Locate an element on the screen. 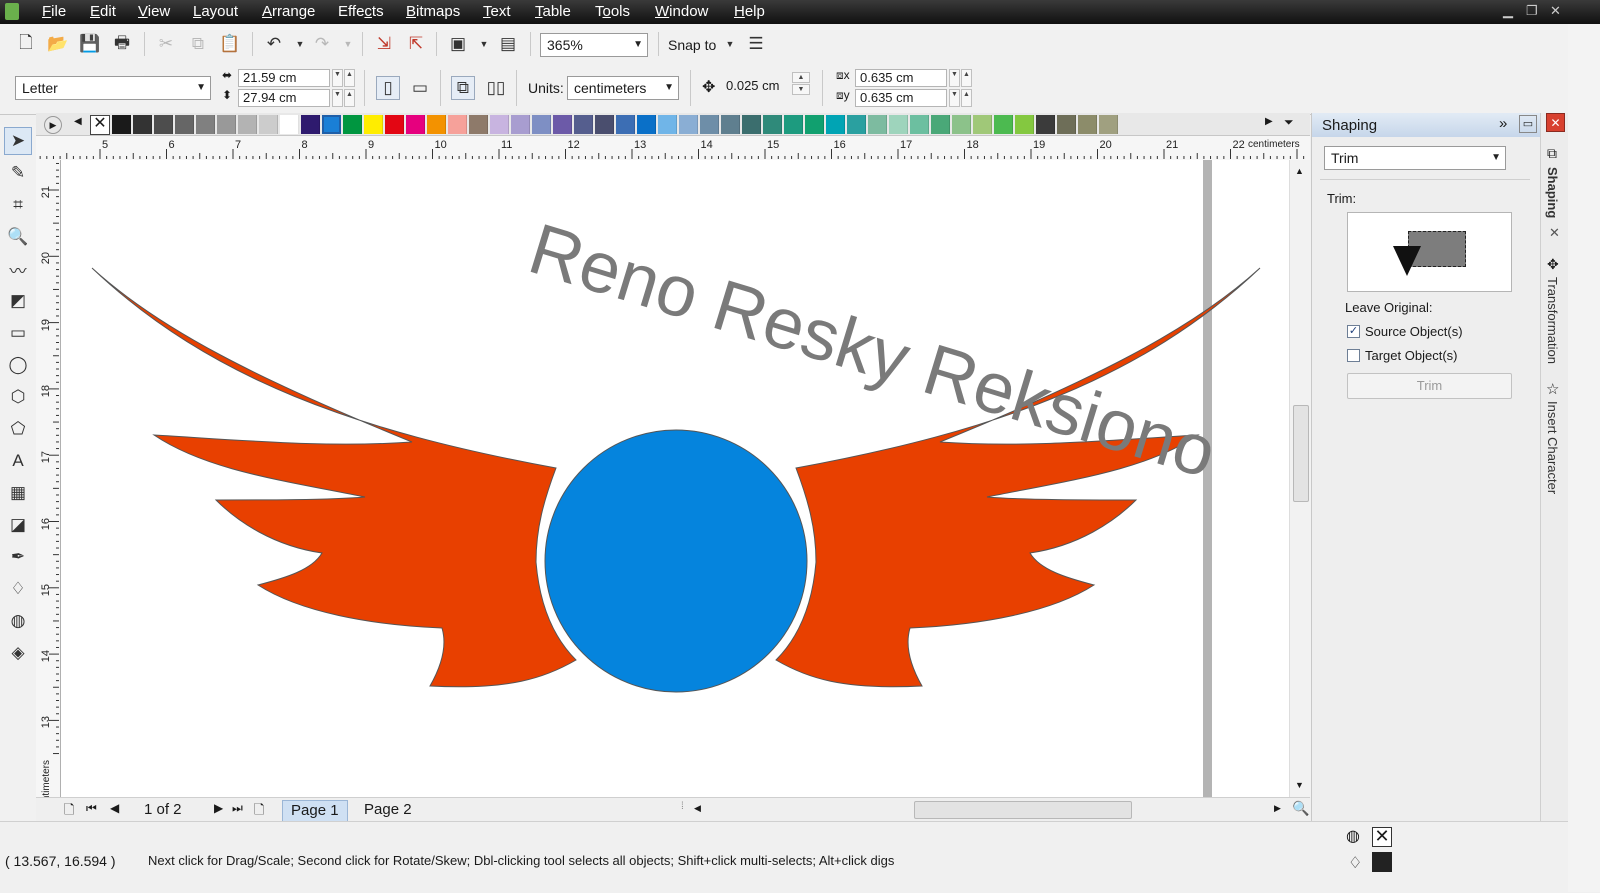 The width and height of the screenshot is (1600, 893). snap-dropdown-icon: ▼ is located at coordinates (730, 44).